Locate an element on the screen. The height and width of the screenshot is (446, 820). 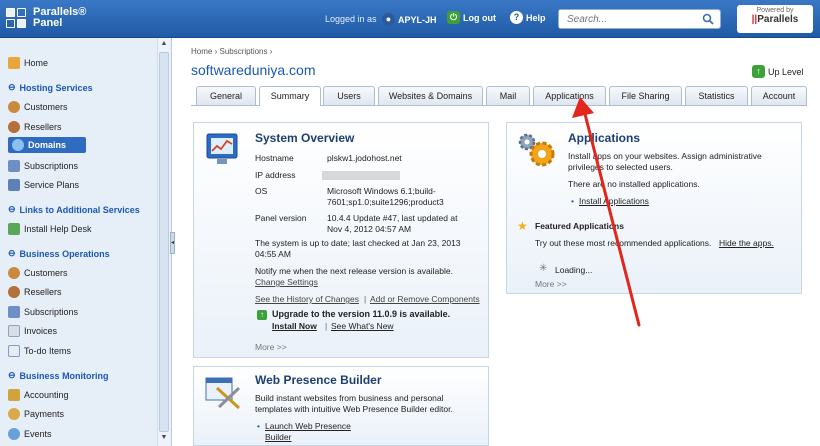
domains-icon is located at coordinates (18, 145).